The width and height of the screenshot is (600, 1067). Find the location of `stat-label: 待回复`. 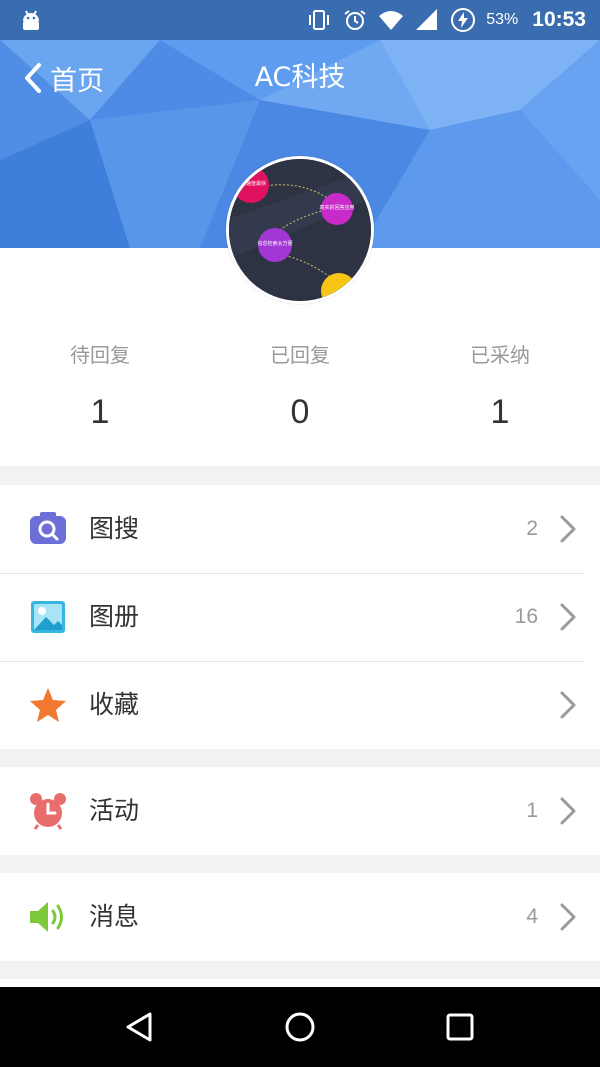

stat-label: 待回复 is located at coordinates (100, 355).